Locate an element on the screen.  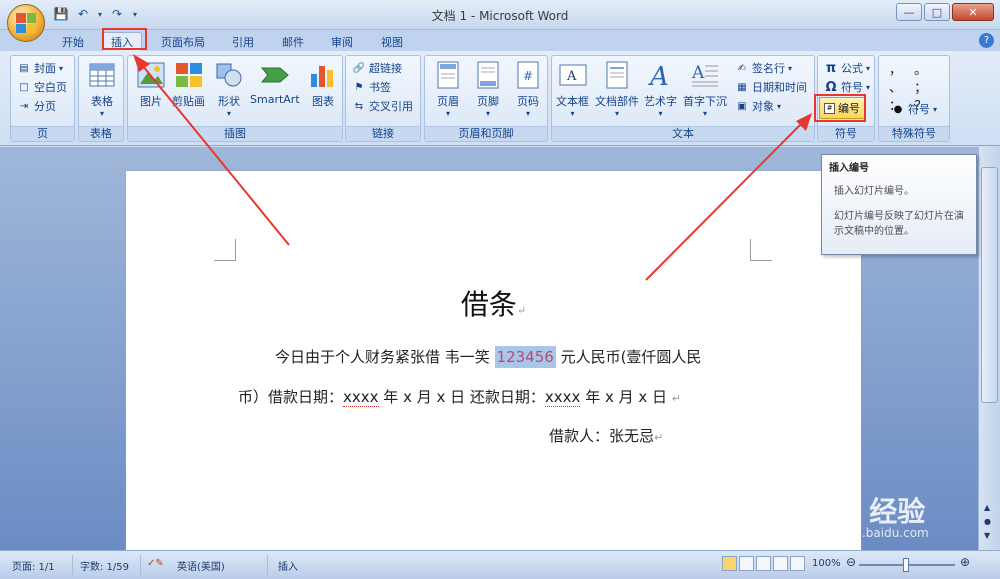
bookmark-button: ⚑ 书签 is located at coordinates (371, 87).